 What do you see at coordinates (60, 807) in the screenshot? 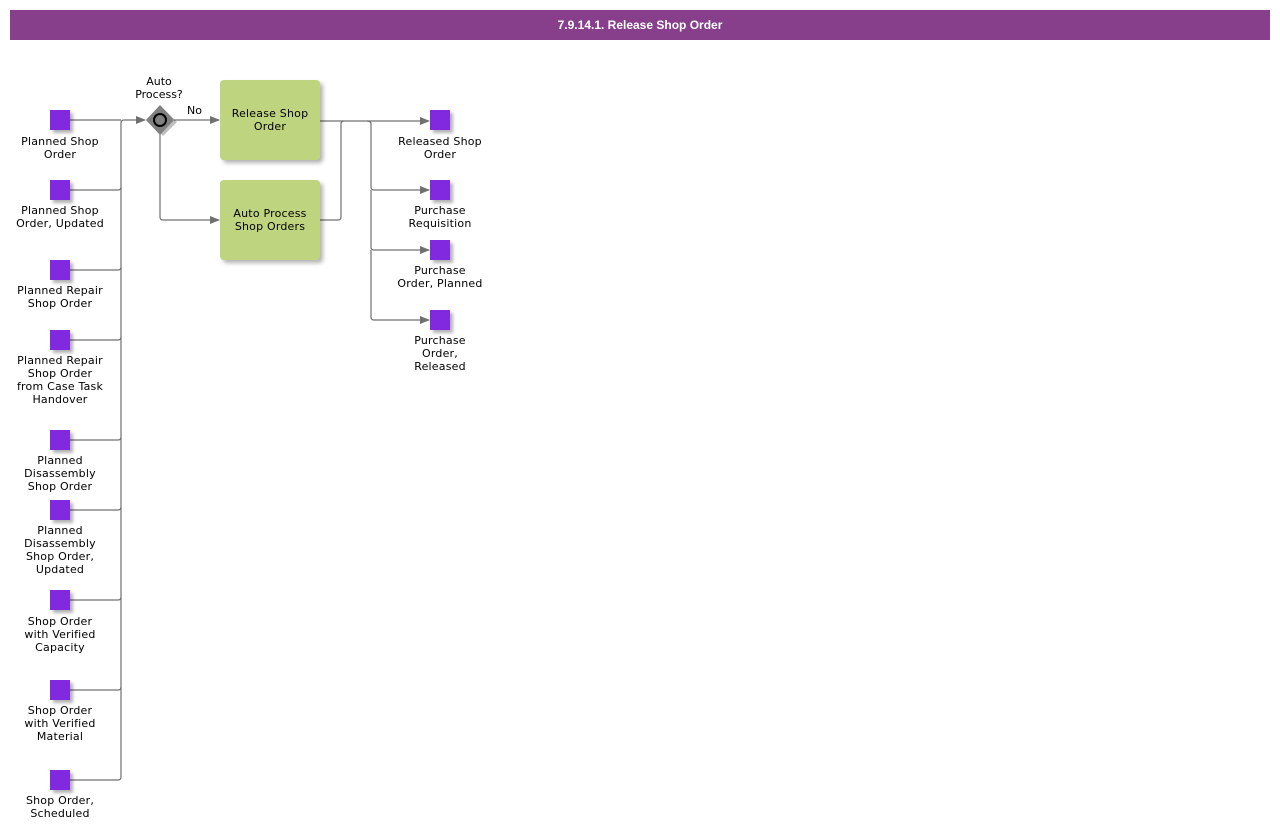
I see `input-event-label: Shop Order, Scheduled` at bounding box center [60, 807].